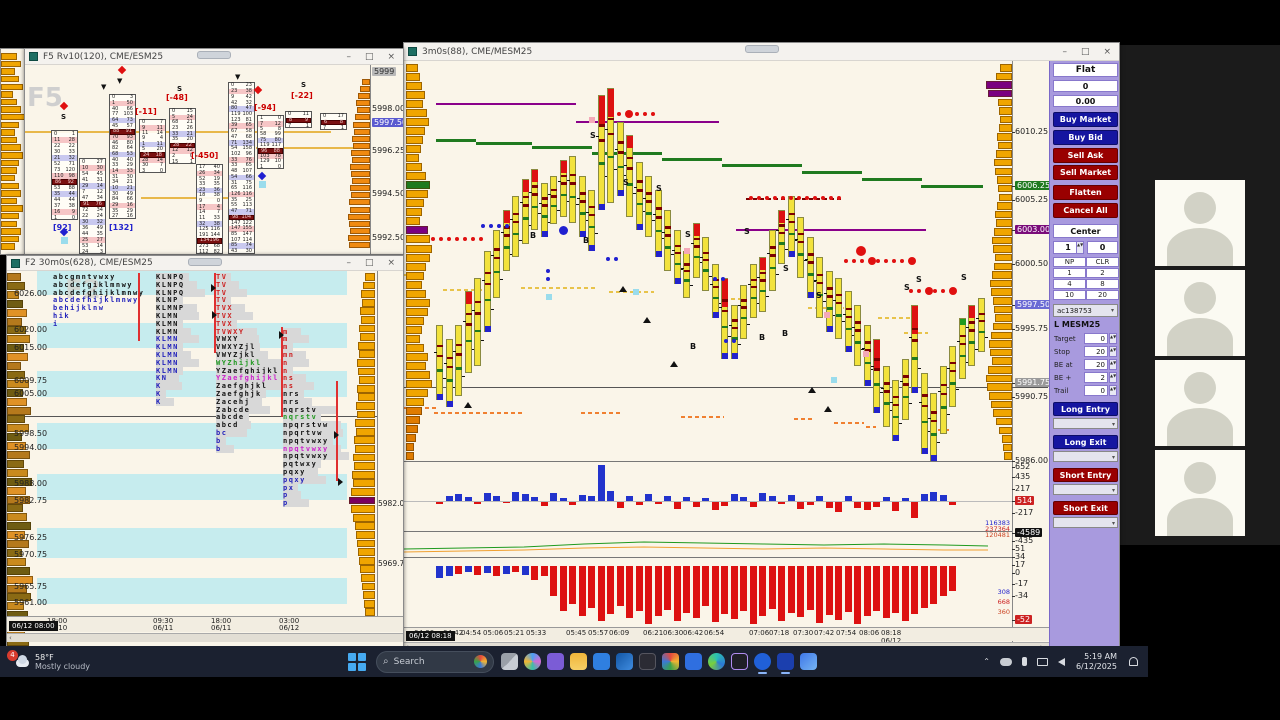 This screenshot has height=720, width=1280. Describe the element at coordinates (986, 661) in the screenshot. I see `hidden-icons-chevron-icon: ⌃` at that location.